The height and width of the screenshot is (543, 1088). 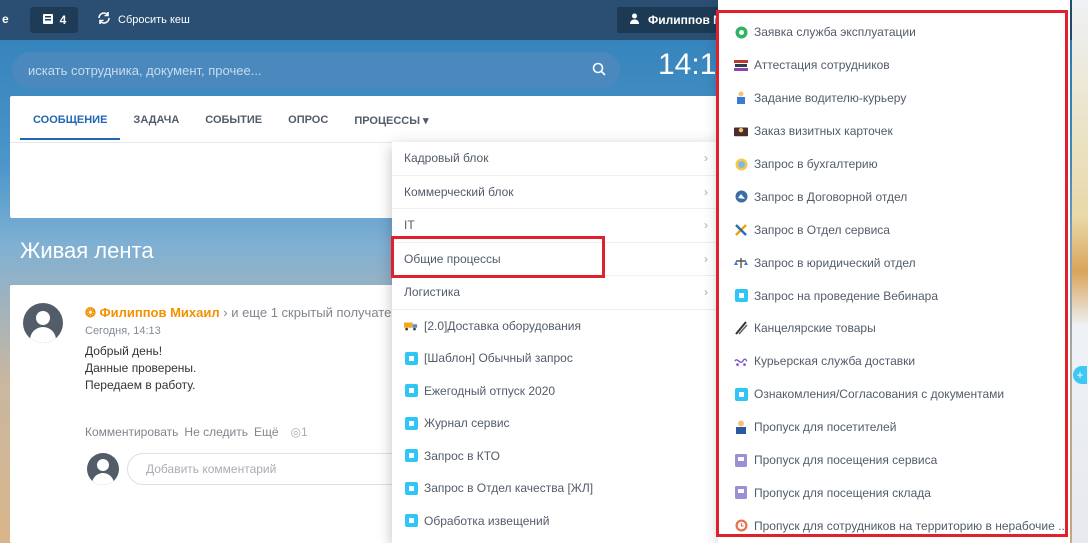 I want to click on post-line: Данные проверены., so click(x=141, y=368).